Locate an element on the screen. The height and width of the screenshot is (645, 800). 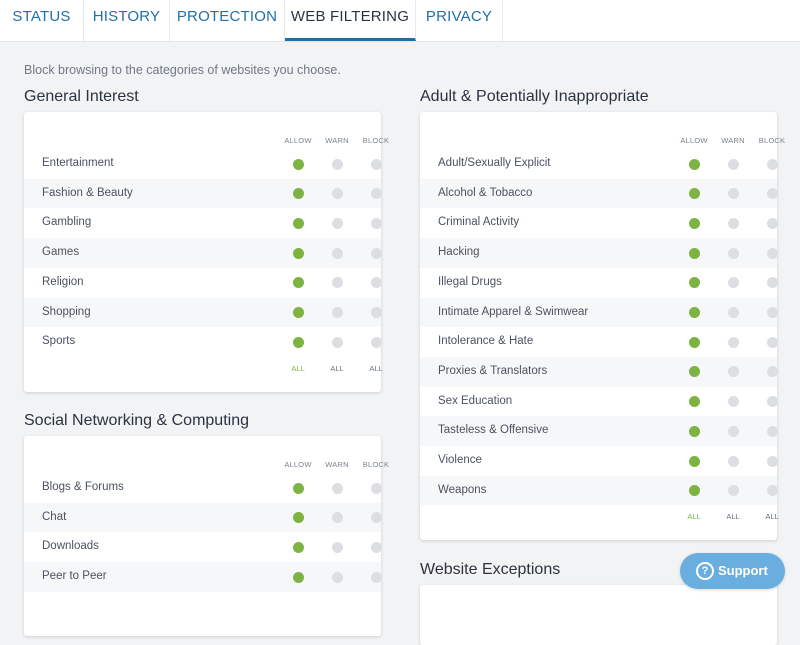
category-label: Intolerance & Hate is located at coordinates (486, 341).